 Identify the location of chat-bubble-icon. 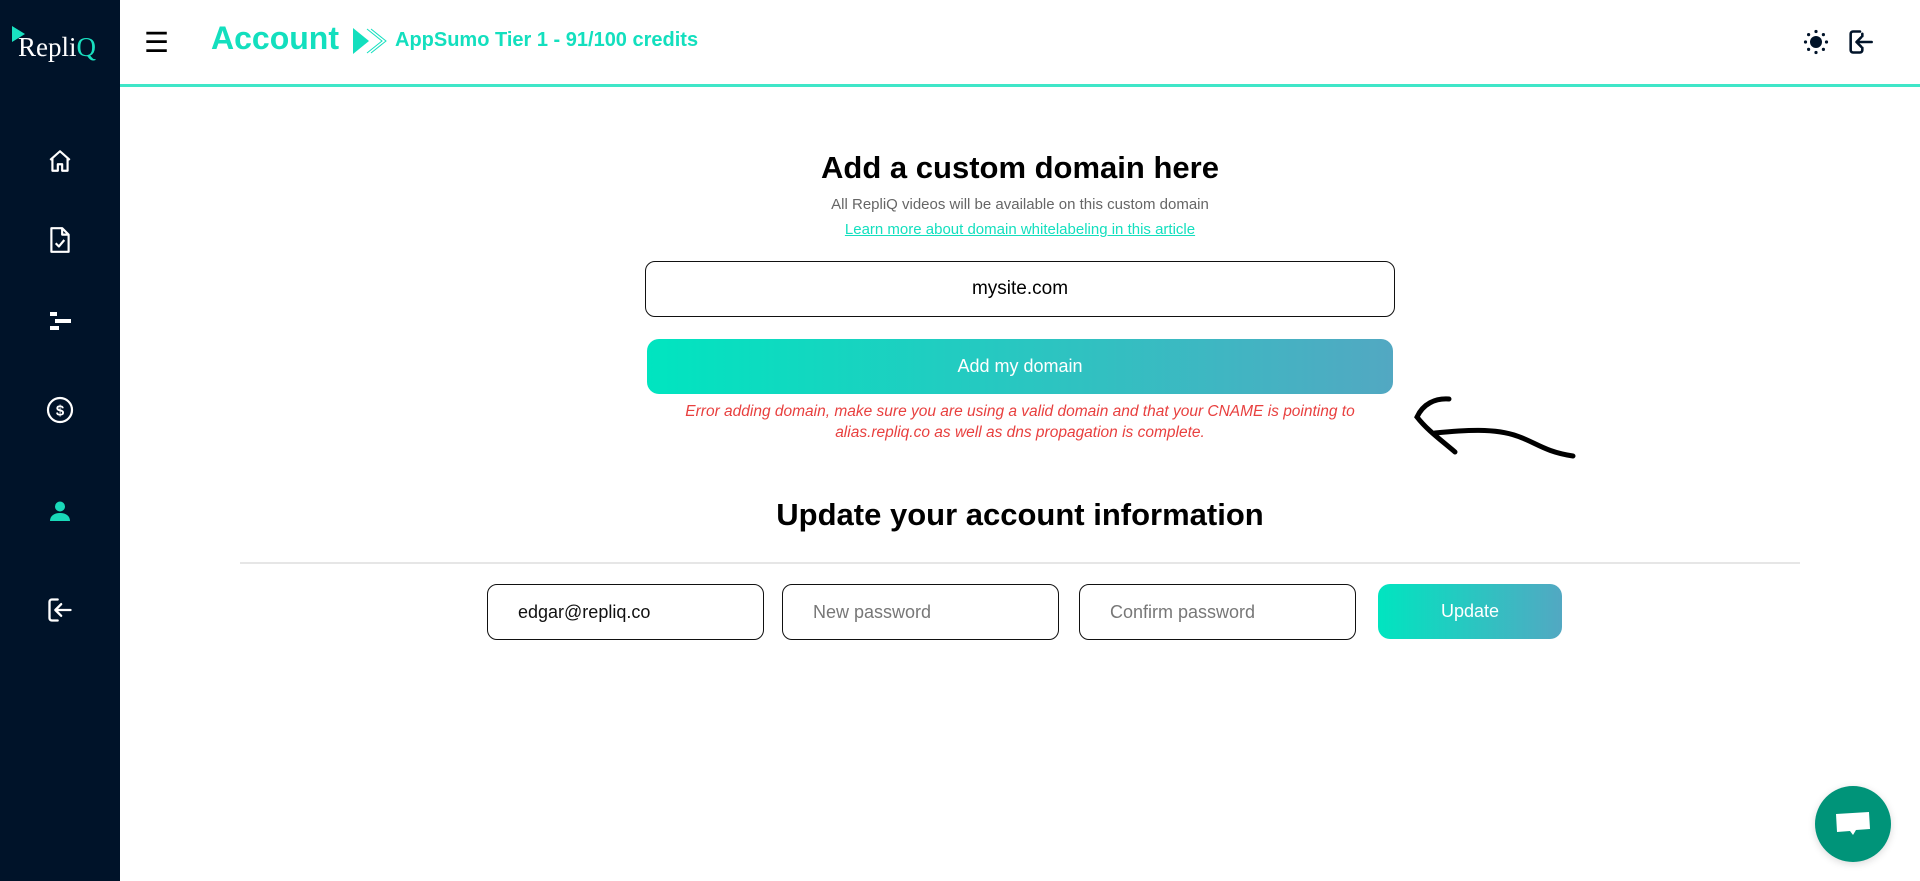
(1853, 823).